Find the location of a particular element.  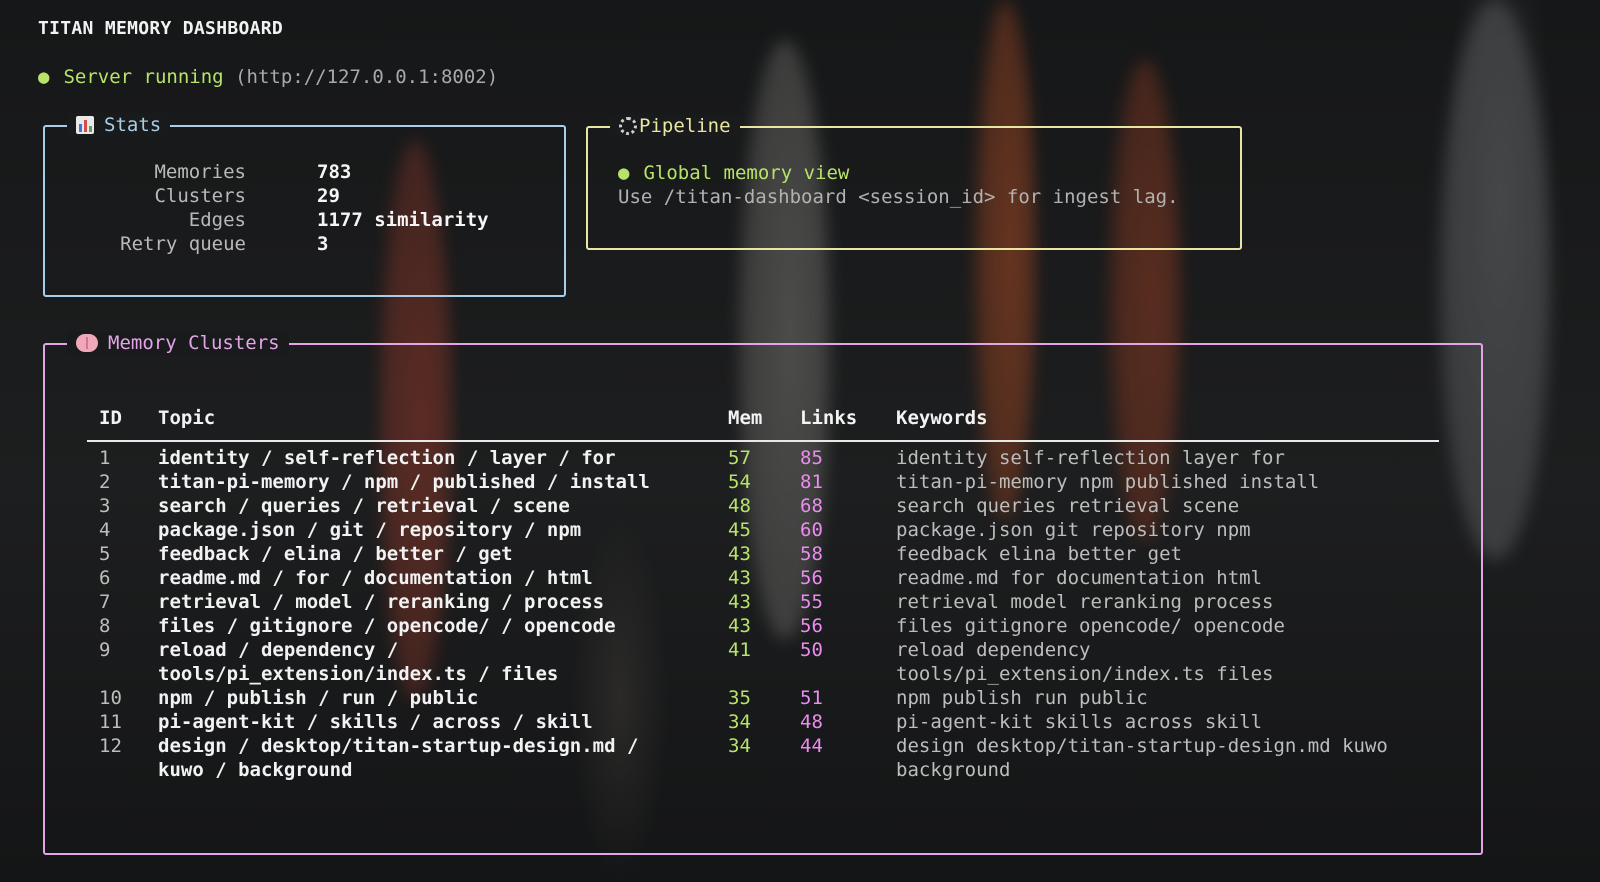

cluster-mem-count: 57 is located at coordinates (739, 458).